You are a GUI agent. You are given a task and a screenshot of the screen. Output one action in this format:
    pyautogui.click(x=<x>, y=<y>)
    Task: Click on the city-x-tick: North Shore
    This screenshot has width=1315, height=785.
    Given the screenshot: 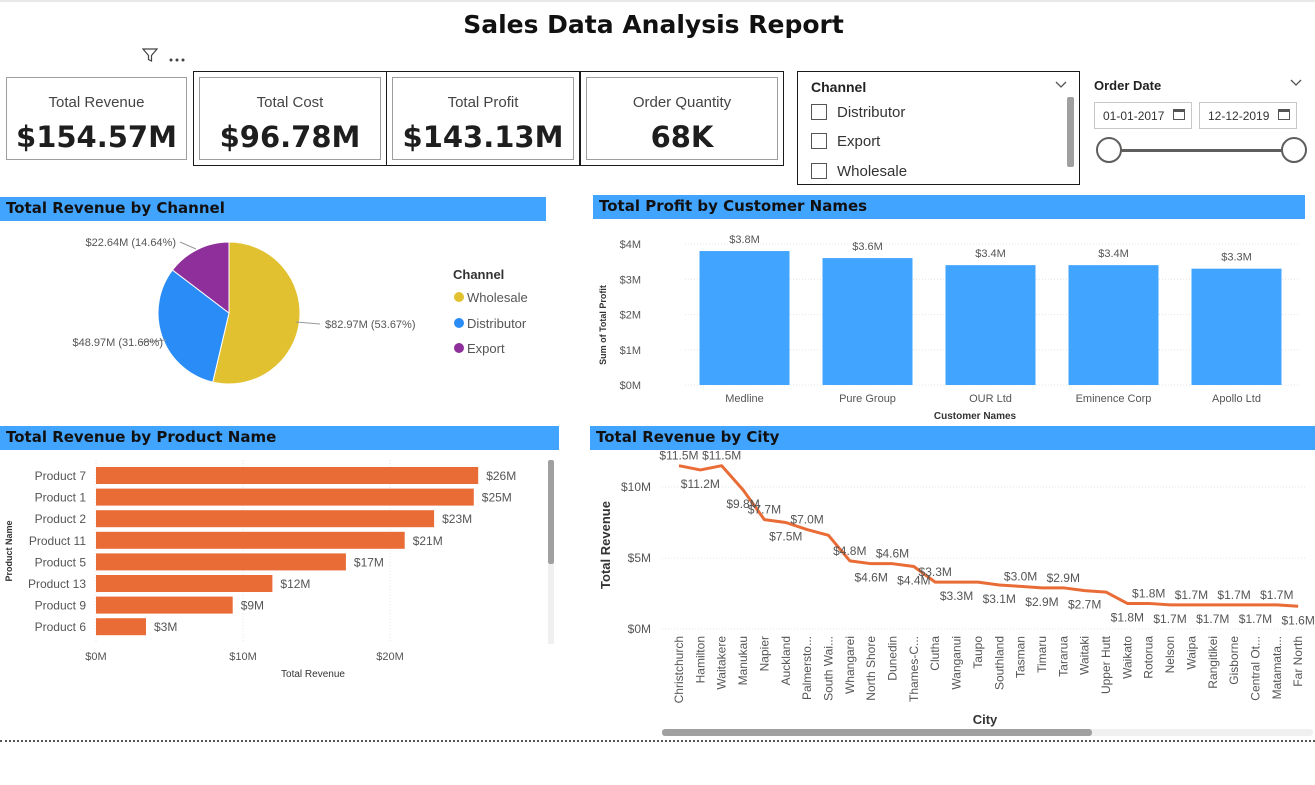 What is the action you would take?
    pyautogui.click(x=871, y=668)
    